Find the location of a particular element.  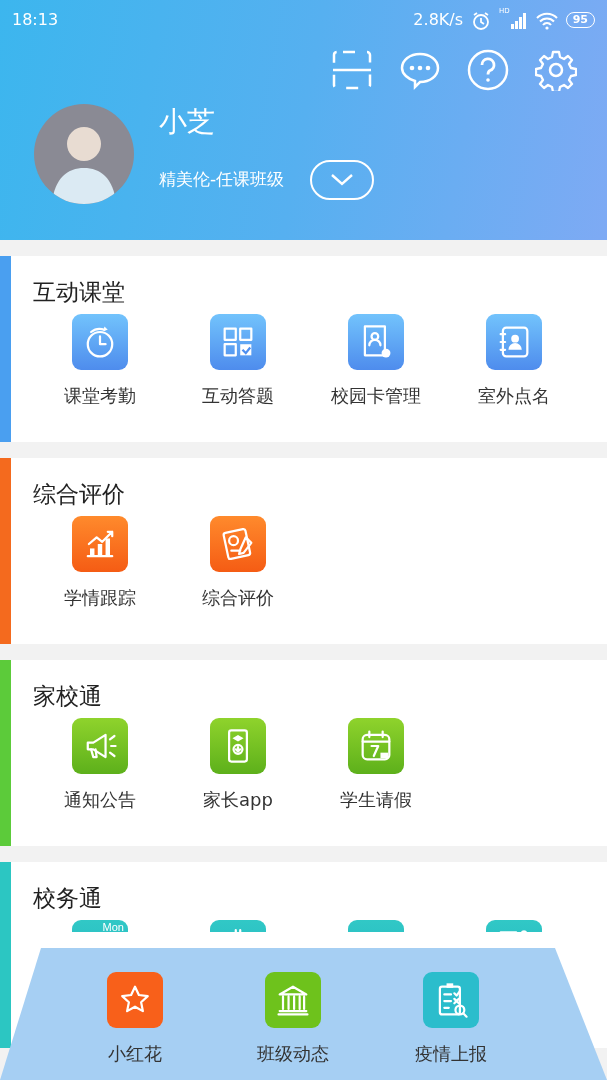

megaphone-icon is located at coordinates (100, 745).